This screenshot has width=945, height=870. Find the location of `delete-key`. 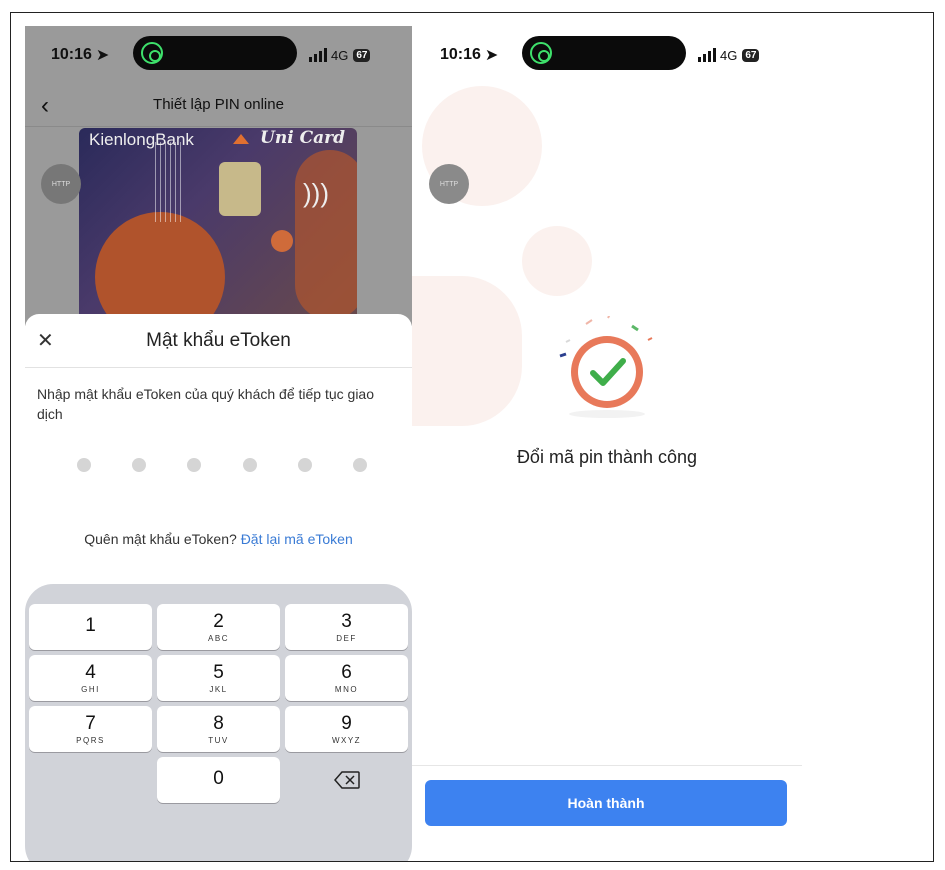

delete-key is located at coordinates (346, 780).